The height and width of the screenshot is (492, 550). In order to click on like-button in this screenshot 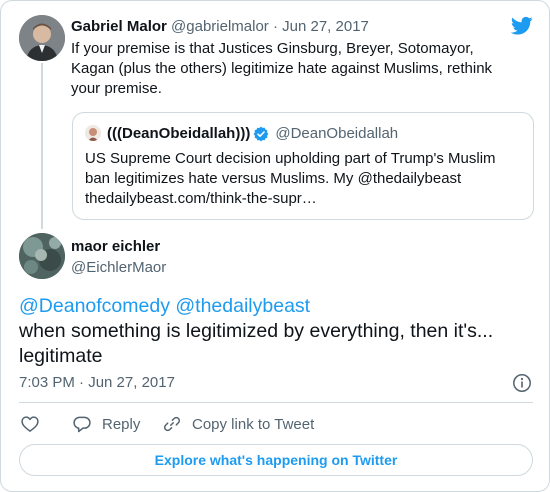, I will do `click(35, 424)`.